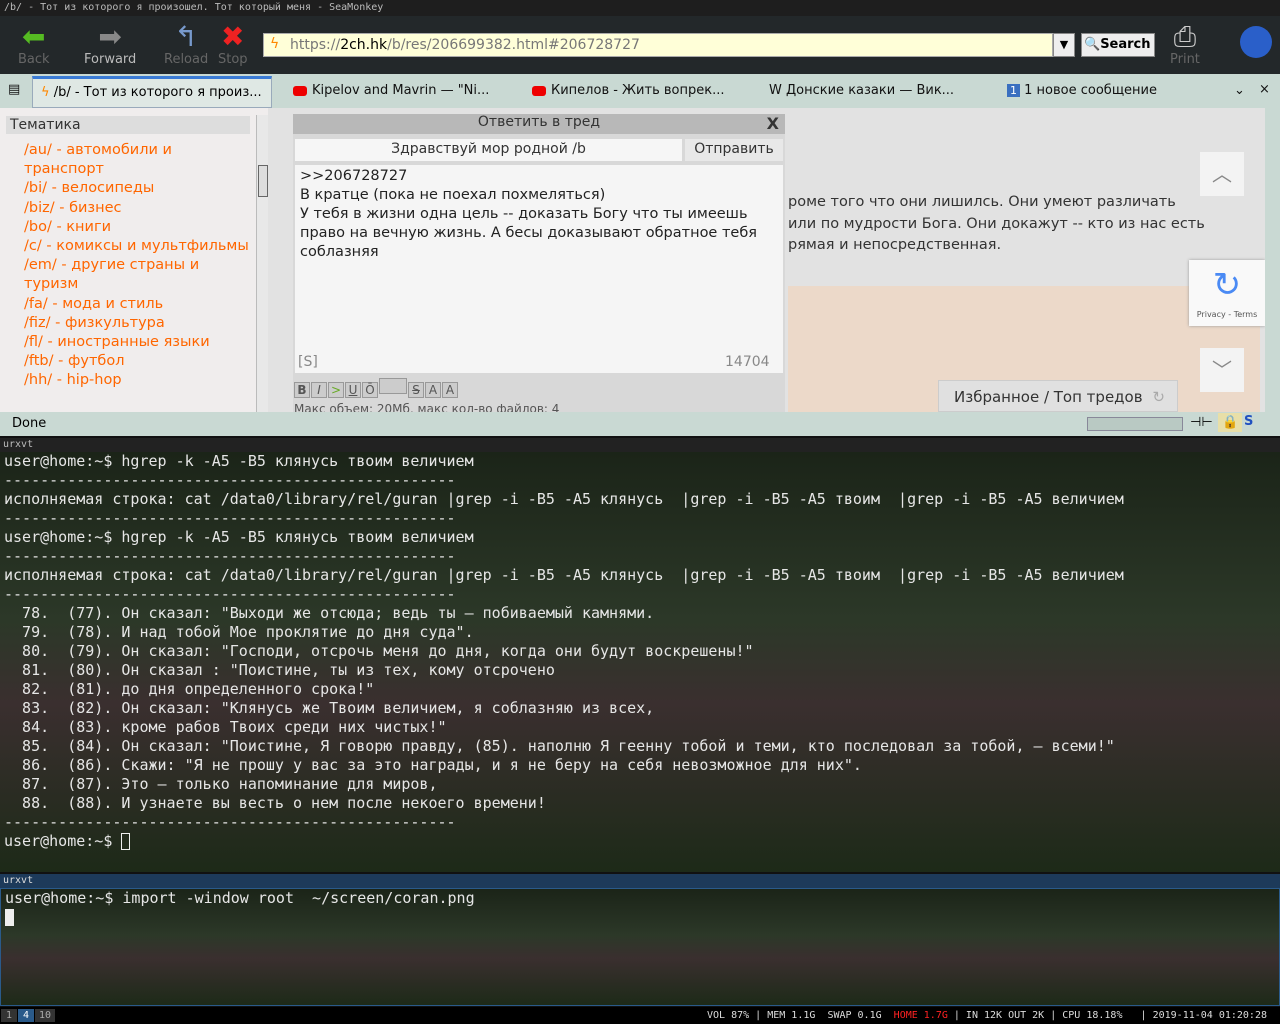  Describe the element at coordinates (854, 1015) in the screenshot. I see `swap: SWAP 0.1G` at that location.